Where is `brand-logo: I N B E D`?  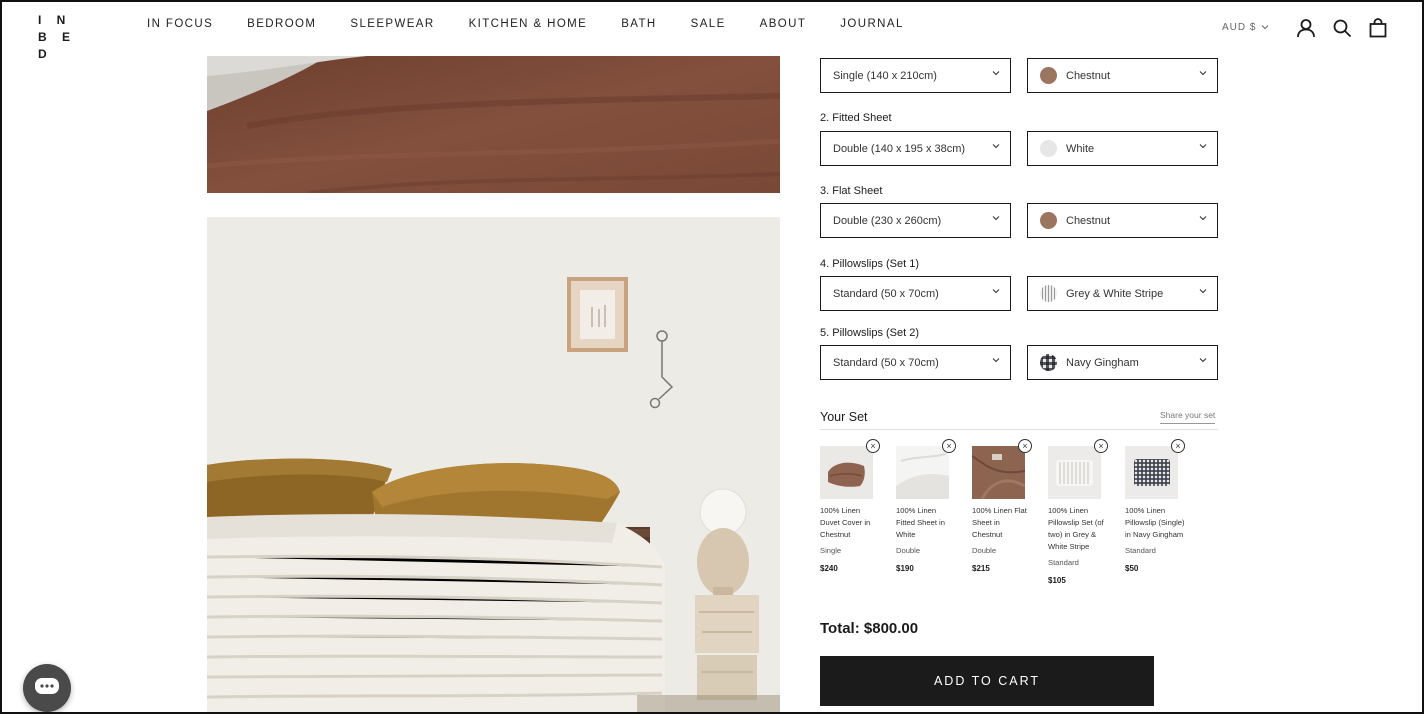
brand-logo: I N B E D is located at coordinates (60, 37).